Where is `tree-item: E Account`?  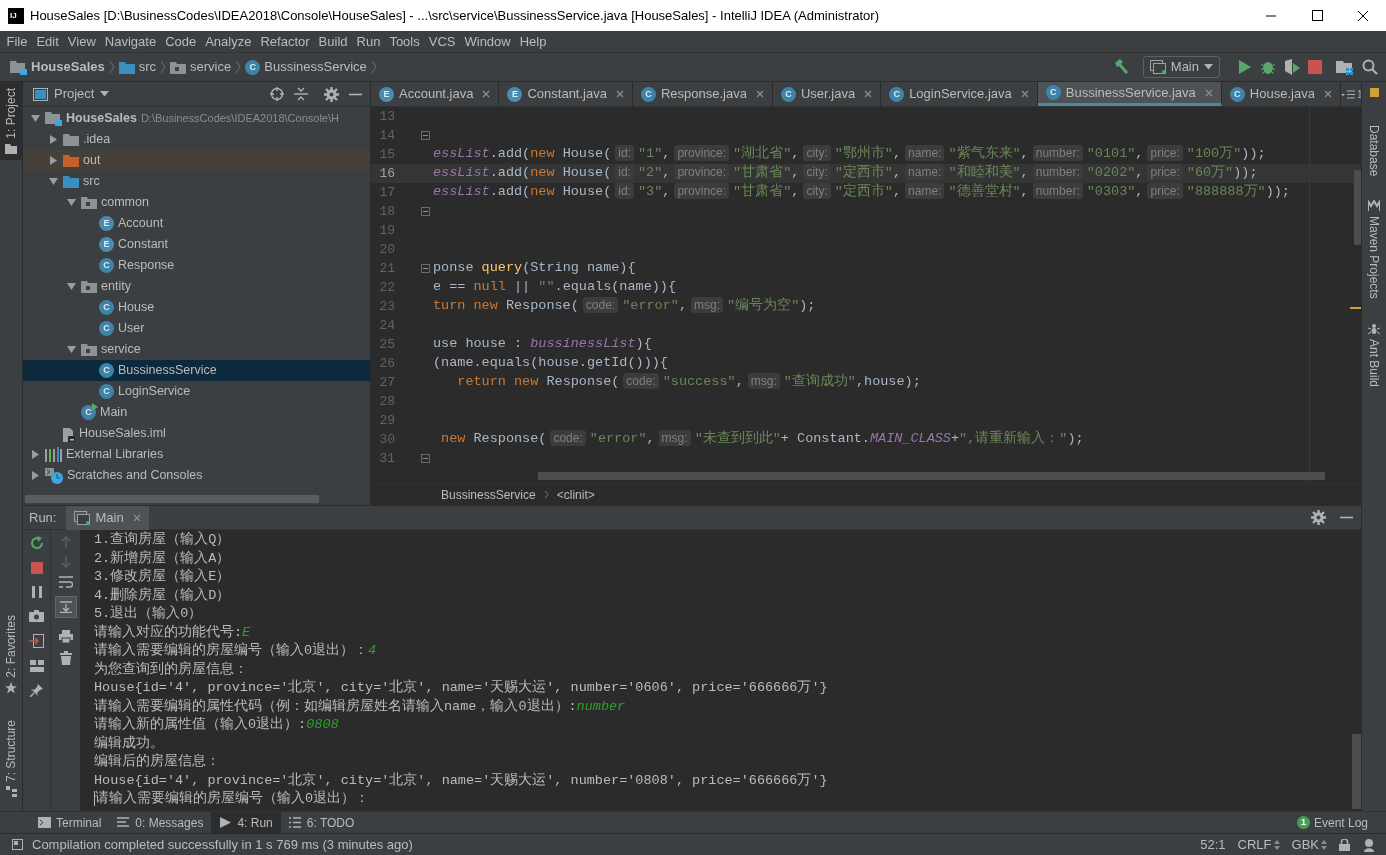 tree-item: E Account is located at coordinates (196, 223).